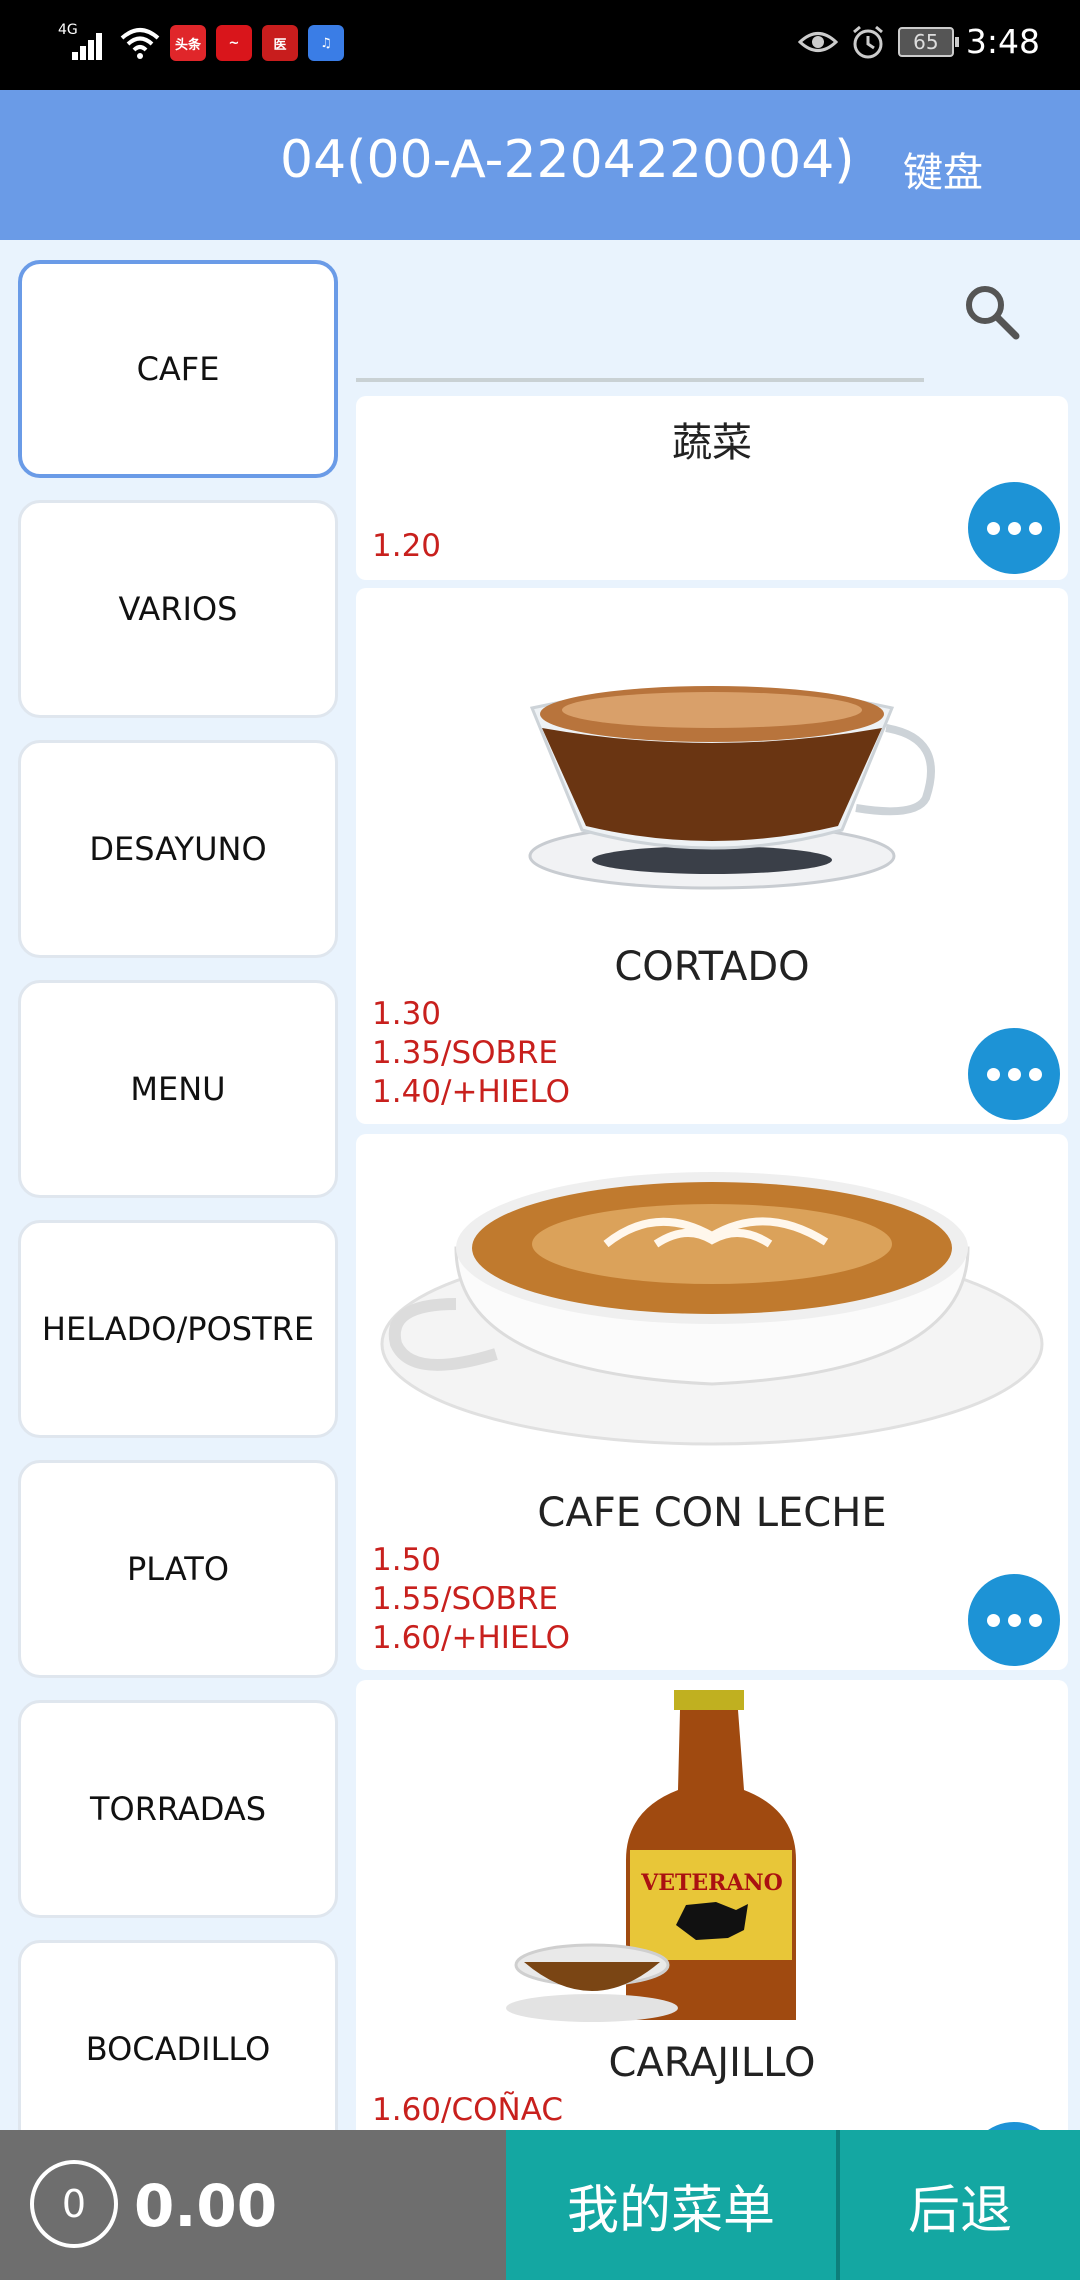 The width and height of the screenshot is (1080, 2280). What do you see at coordinates (651, 1856) in the screenshot?
I see `brandy-bottle-image: VETERANO` at bounding box center [651, 1856].